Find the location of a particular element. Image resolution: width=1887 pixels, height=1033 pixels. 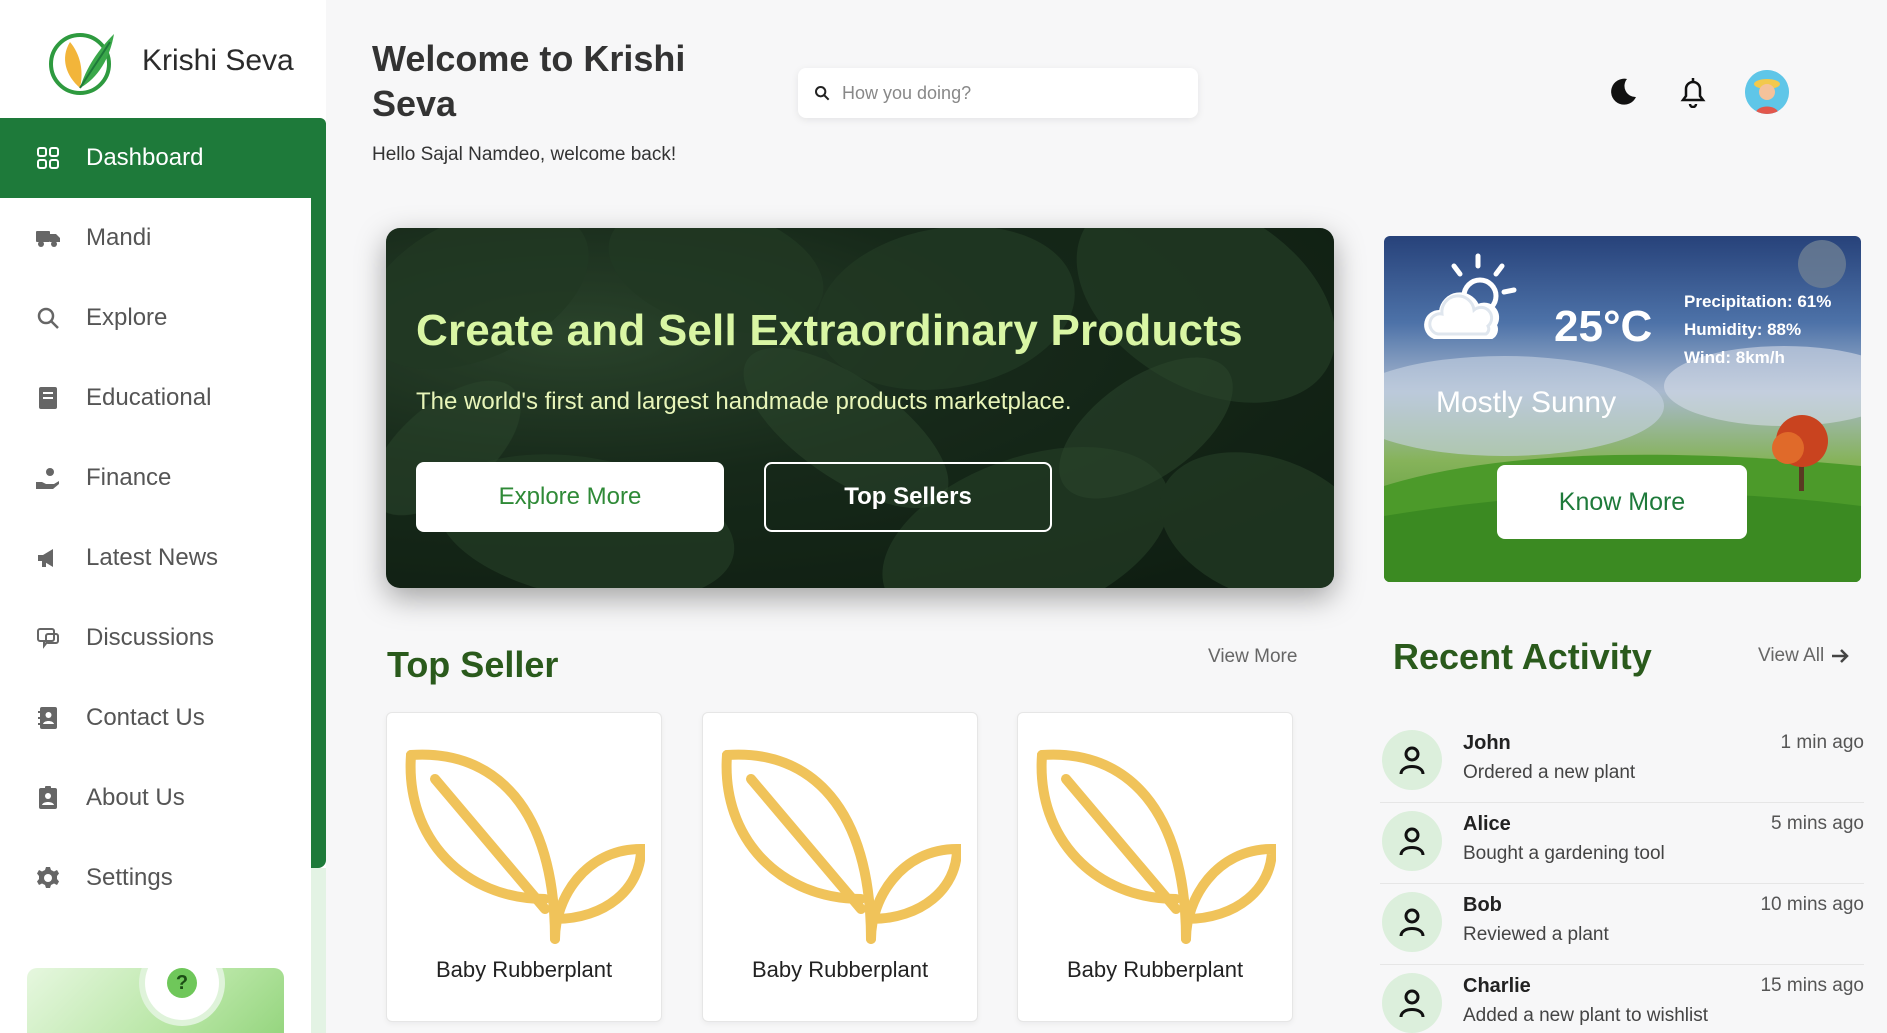

know-more-button: Know More is located at coordinates (1622, 502).